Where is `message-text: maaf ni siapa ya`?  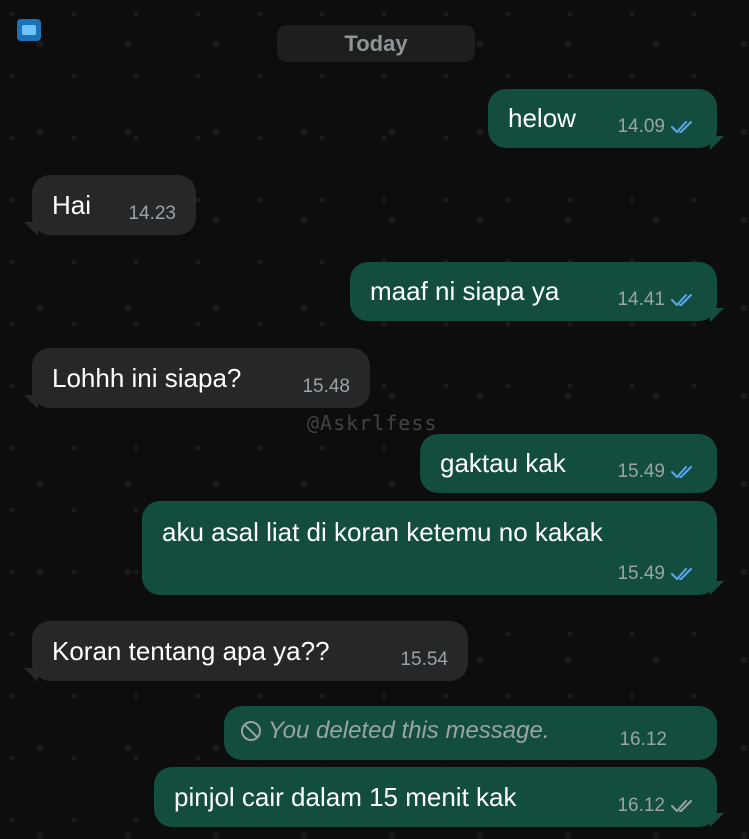 message-text: maaf ni siapa ya is located at coordinates (465, 291).